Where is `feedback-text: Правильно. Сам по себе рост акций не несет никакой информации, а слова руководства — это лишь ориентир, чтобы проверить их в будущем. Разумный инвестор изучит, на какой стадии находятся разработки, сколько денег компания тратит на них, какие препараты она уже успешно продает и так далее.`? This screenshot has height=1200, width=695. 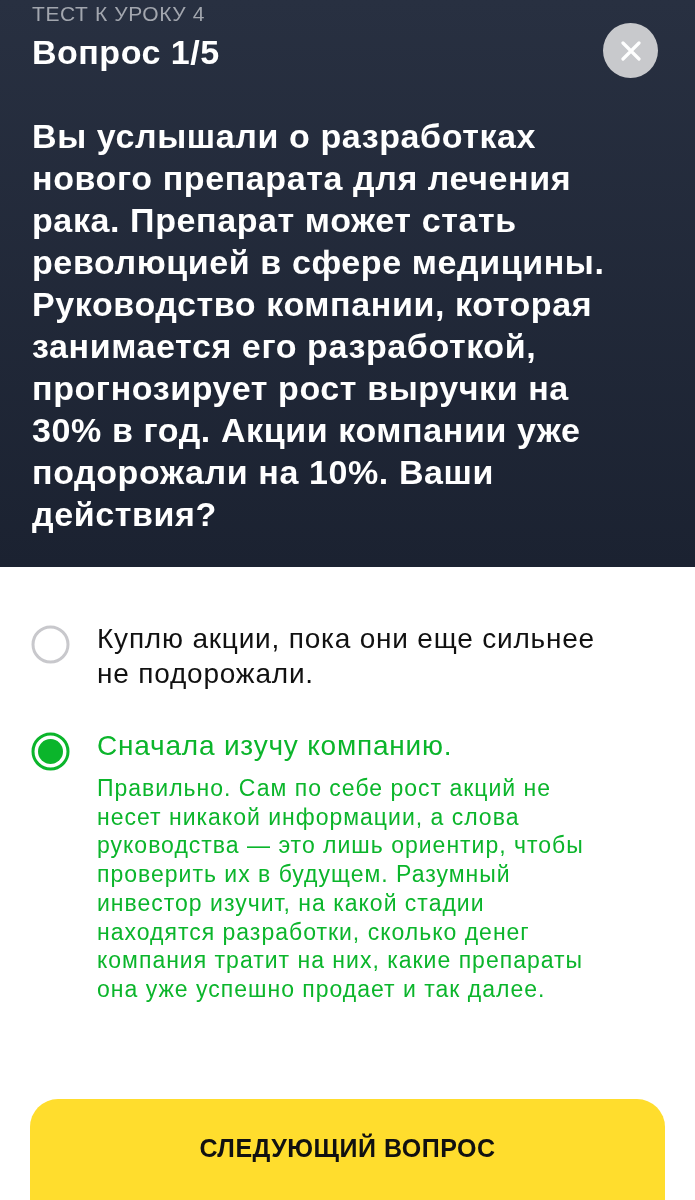 feedback-text: Правильно. Сам по себе рост акций не несет никакой информации, а слова руководства — это лишь ориентир, чтобы проверить их в будущем. Разумный инвестор изучит, на какой стадии находятся разработки, сколько денег компания тратит на них, какие препараты она уже успешно продает и так далее. is located at coordinates (341, 889).